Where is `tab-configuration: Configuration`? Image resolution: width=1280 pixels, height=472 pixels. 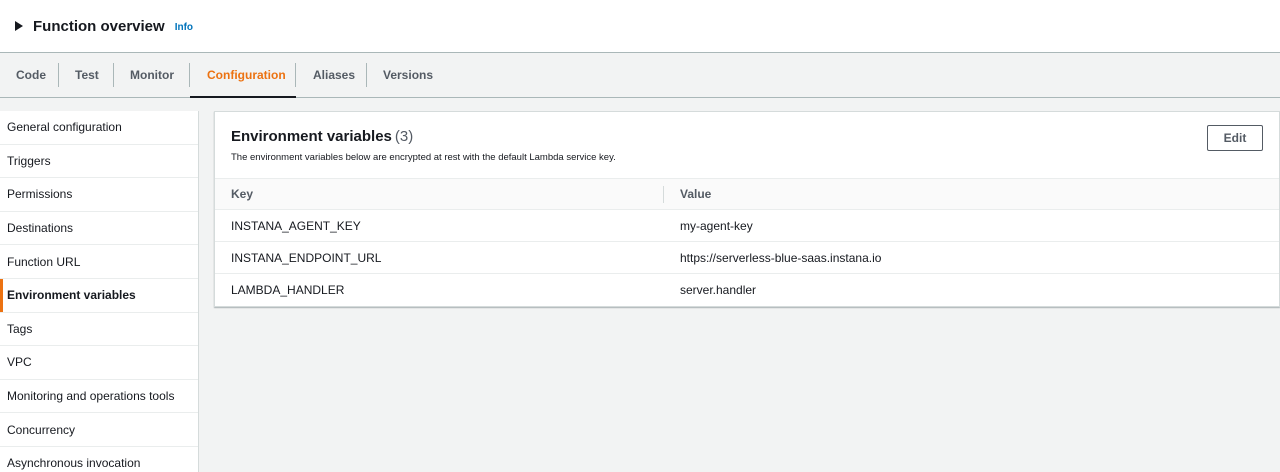 tab-configuration: Configuration is located at coordinates (243, 75).